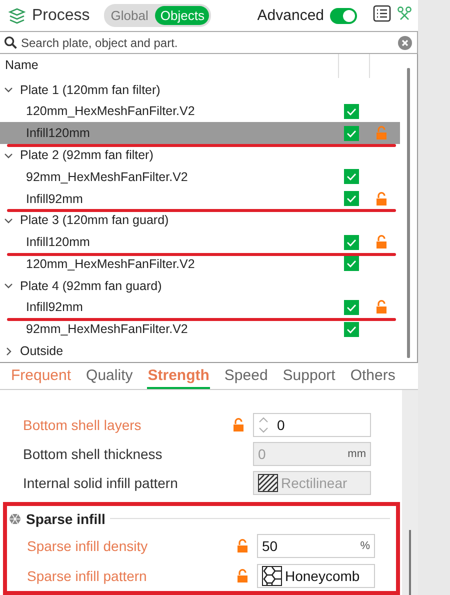 The width and height of the screenshot is (450, 595). I want to click on panel-title: Process, so click(61, 15).